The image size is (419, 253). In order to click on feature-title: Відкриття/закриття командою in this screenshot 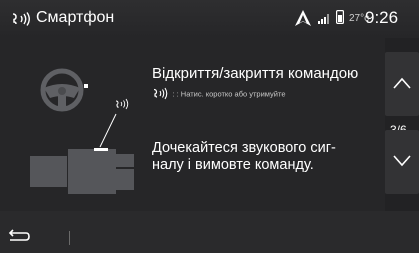, I will do `click(255, 73)`.